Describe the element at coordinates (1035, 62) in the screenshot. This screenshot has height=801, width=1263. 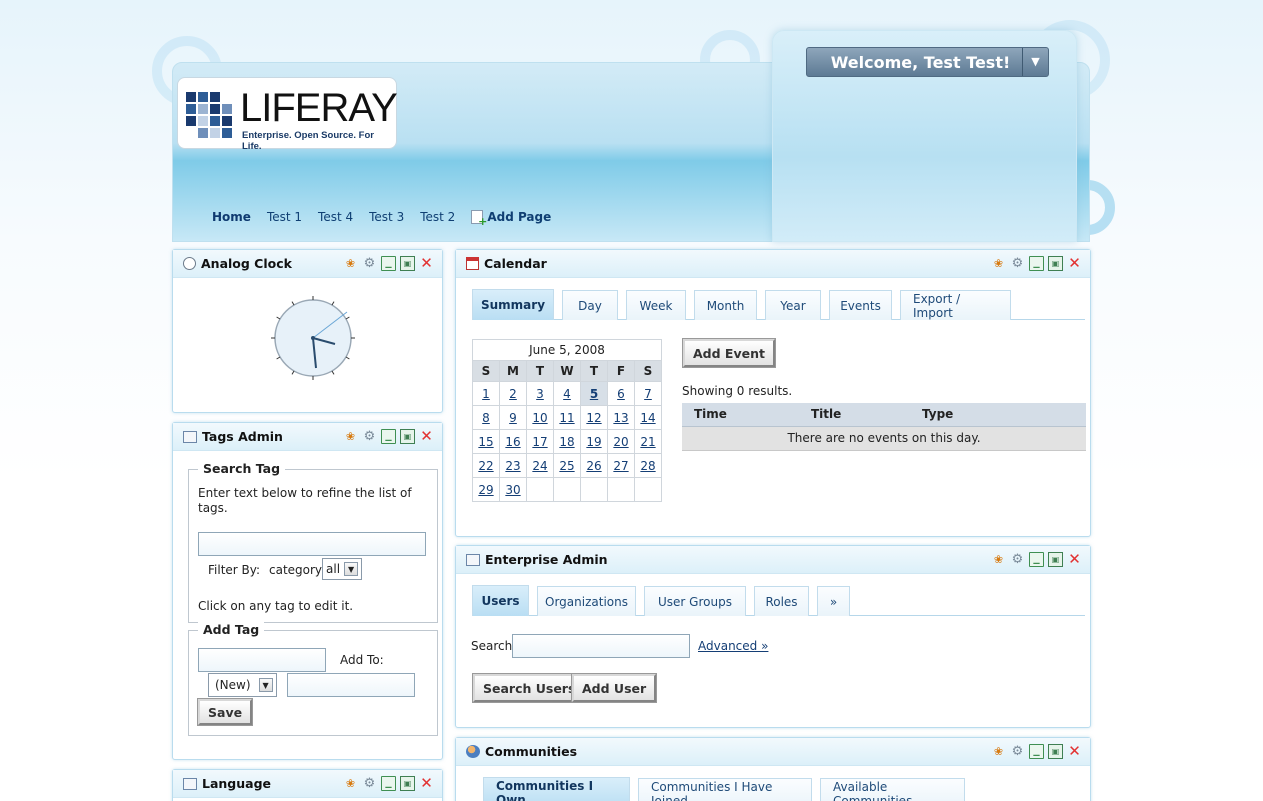
I see `dock-arrow-icon: ▼` at that location.